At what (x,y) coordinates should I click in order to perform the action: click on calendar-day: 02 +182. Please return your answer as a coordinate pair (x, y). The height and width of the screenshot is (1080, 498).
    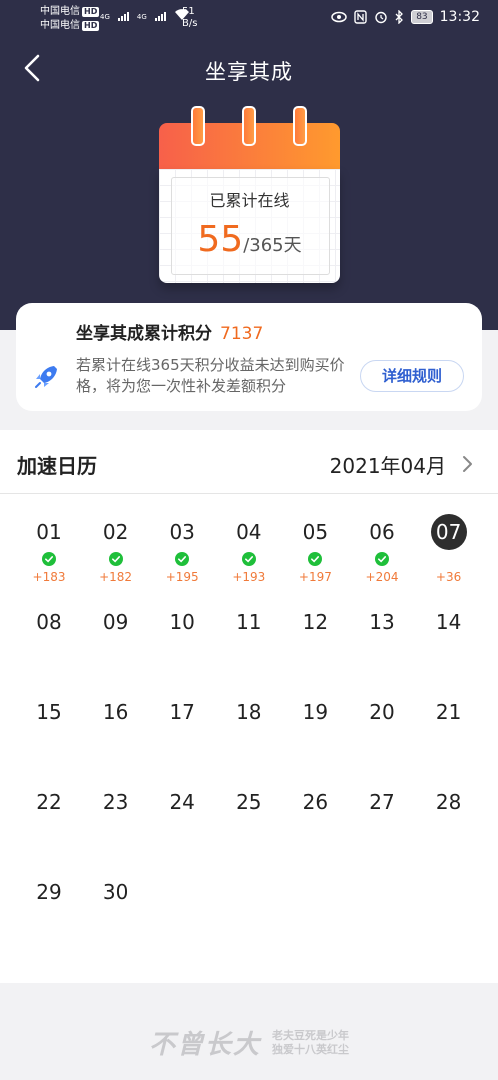
    Looking at the image, I should click on (116, 539).